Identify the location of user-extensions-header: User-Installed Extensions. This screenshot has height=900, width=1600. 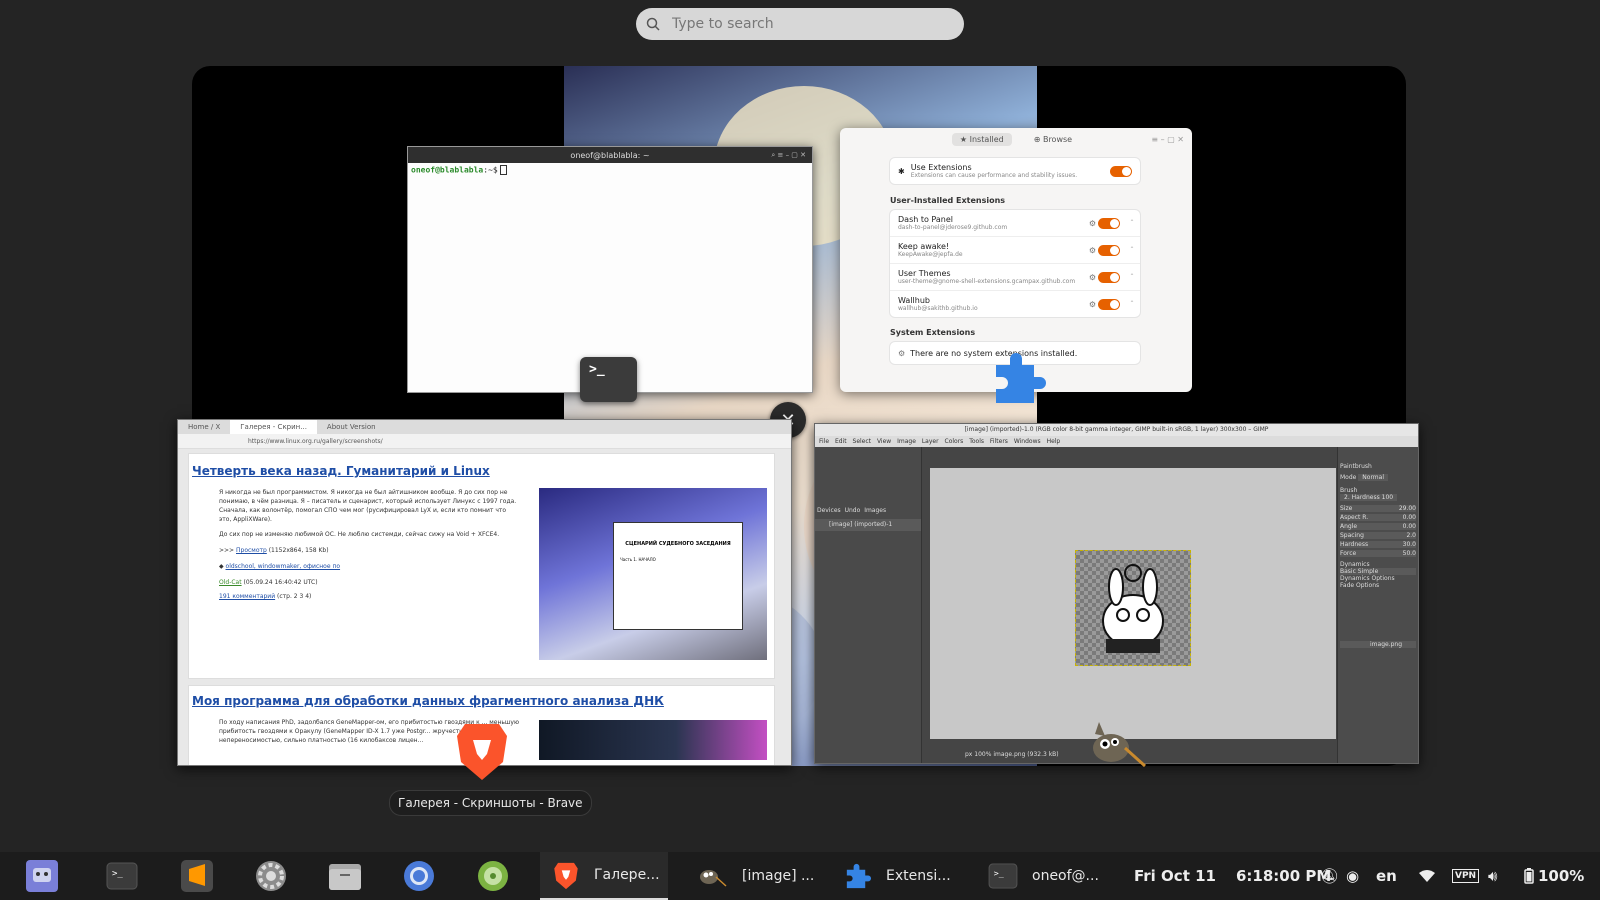
(948, 200).